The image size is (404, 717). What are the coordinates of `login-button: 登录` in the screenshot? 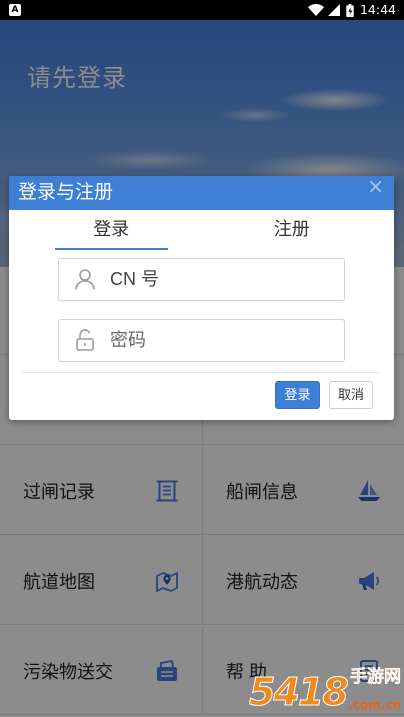 It's located at (297, 395).